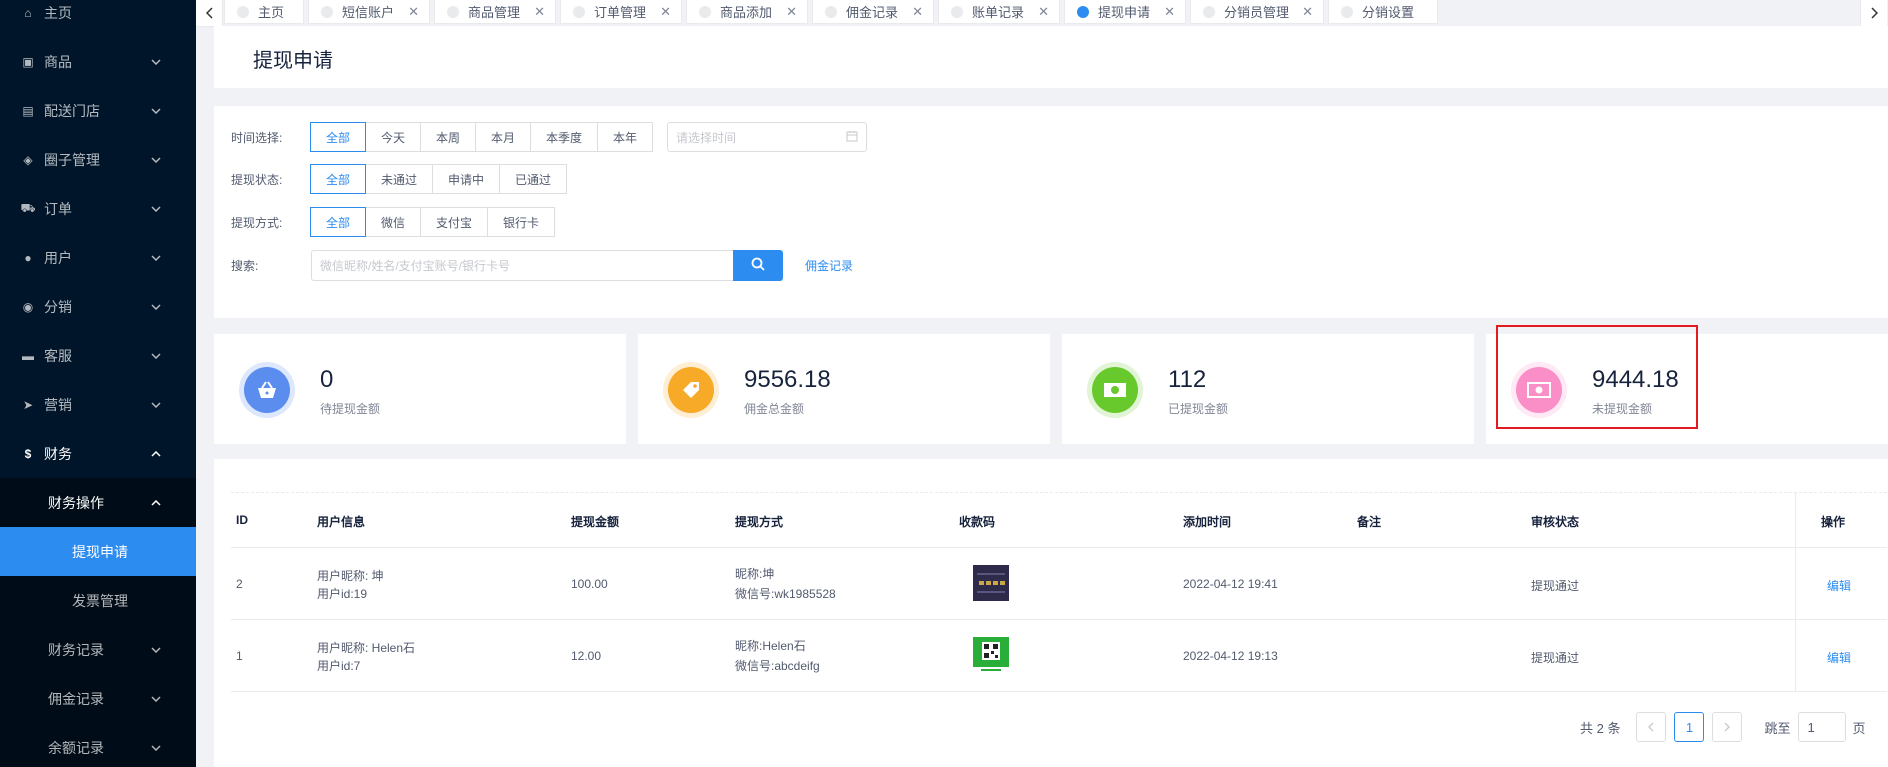 The image size is (1888, 767). I want to click on prev-page-button, so click(1651, 727).